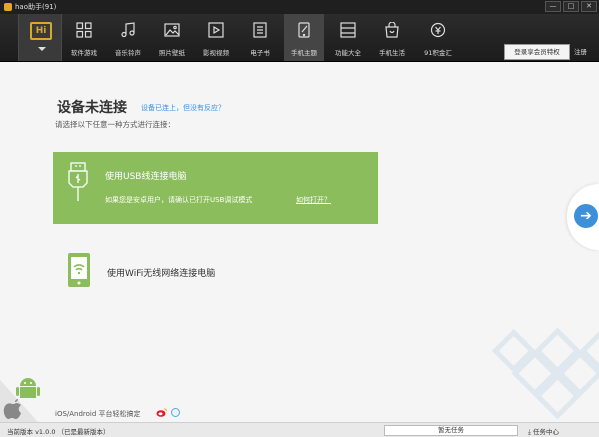 This screenshot has height=437, width=599. Describe the element at coordinates (183, 108) in the screenshot. I see `device-no-response-link: 设备已连上，但没有反应？` at that location.